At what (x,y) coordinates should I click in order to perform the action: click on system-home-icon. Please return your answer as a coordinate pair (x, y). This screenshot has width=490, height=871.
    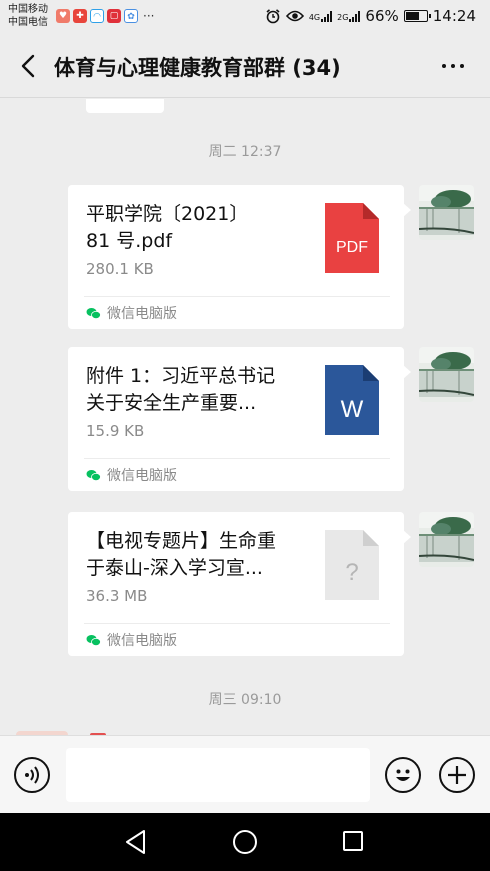
    Looking at the image, I should click on (245, 842).